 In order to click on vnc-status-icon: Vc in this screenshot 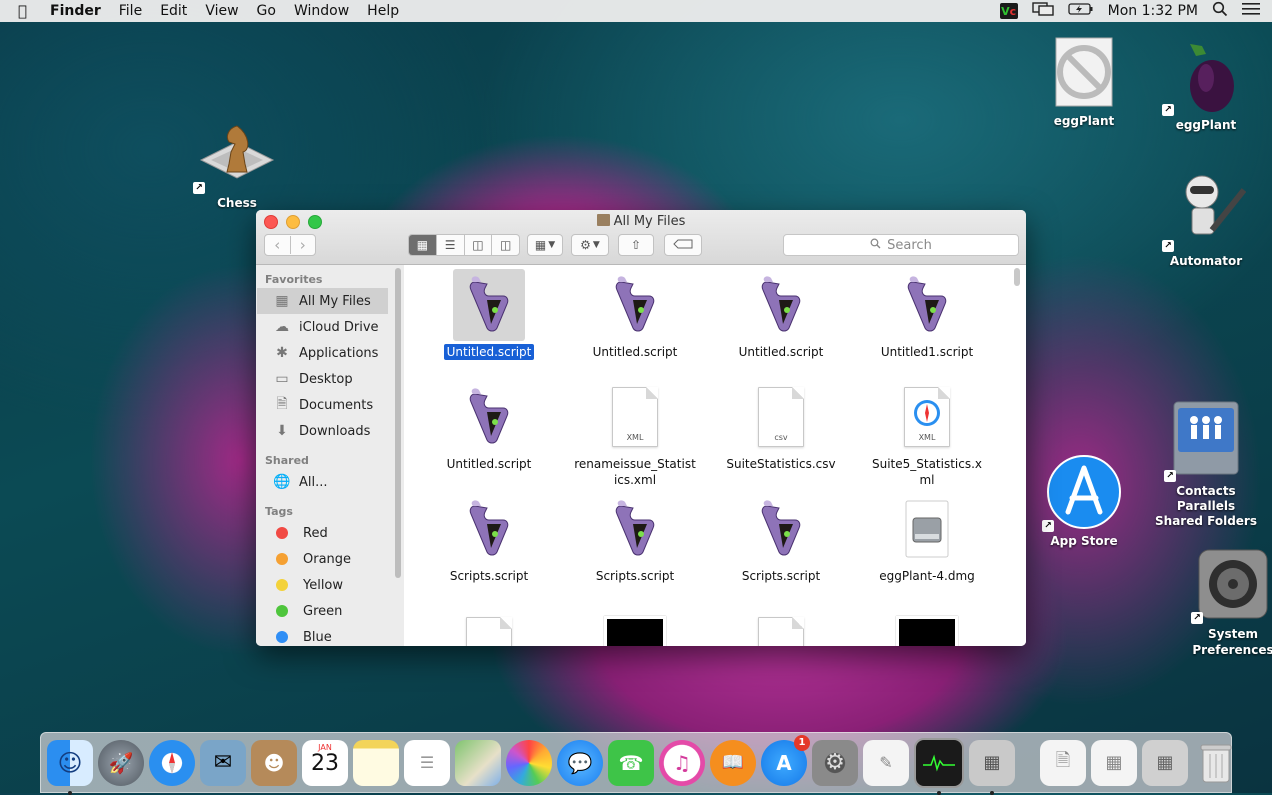, I will do `click(1008, 11)`.